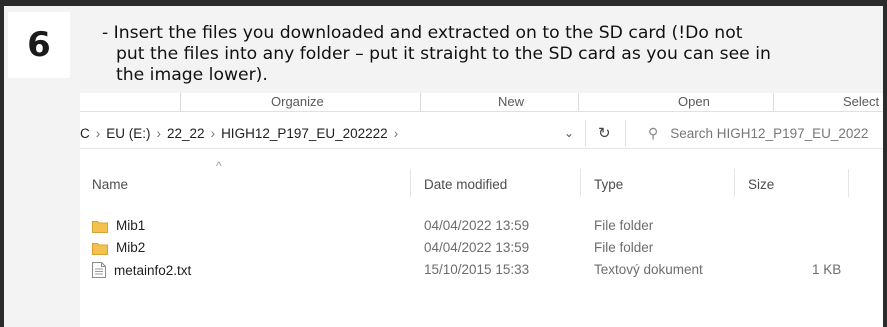  What do you see at coordinates (465, 184) in the screenshot?
I see `column-header-date: Date modified` at bounding box center [465, 184].